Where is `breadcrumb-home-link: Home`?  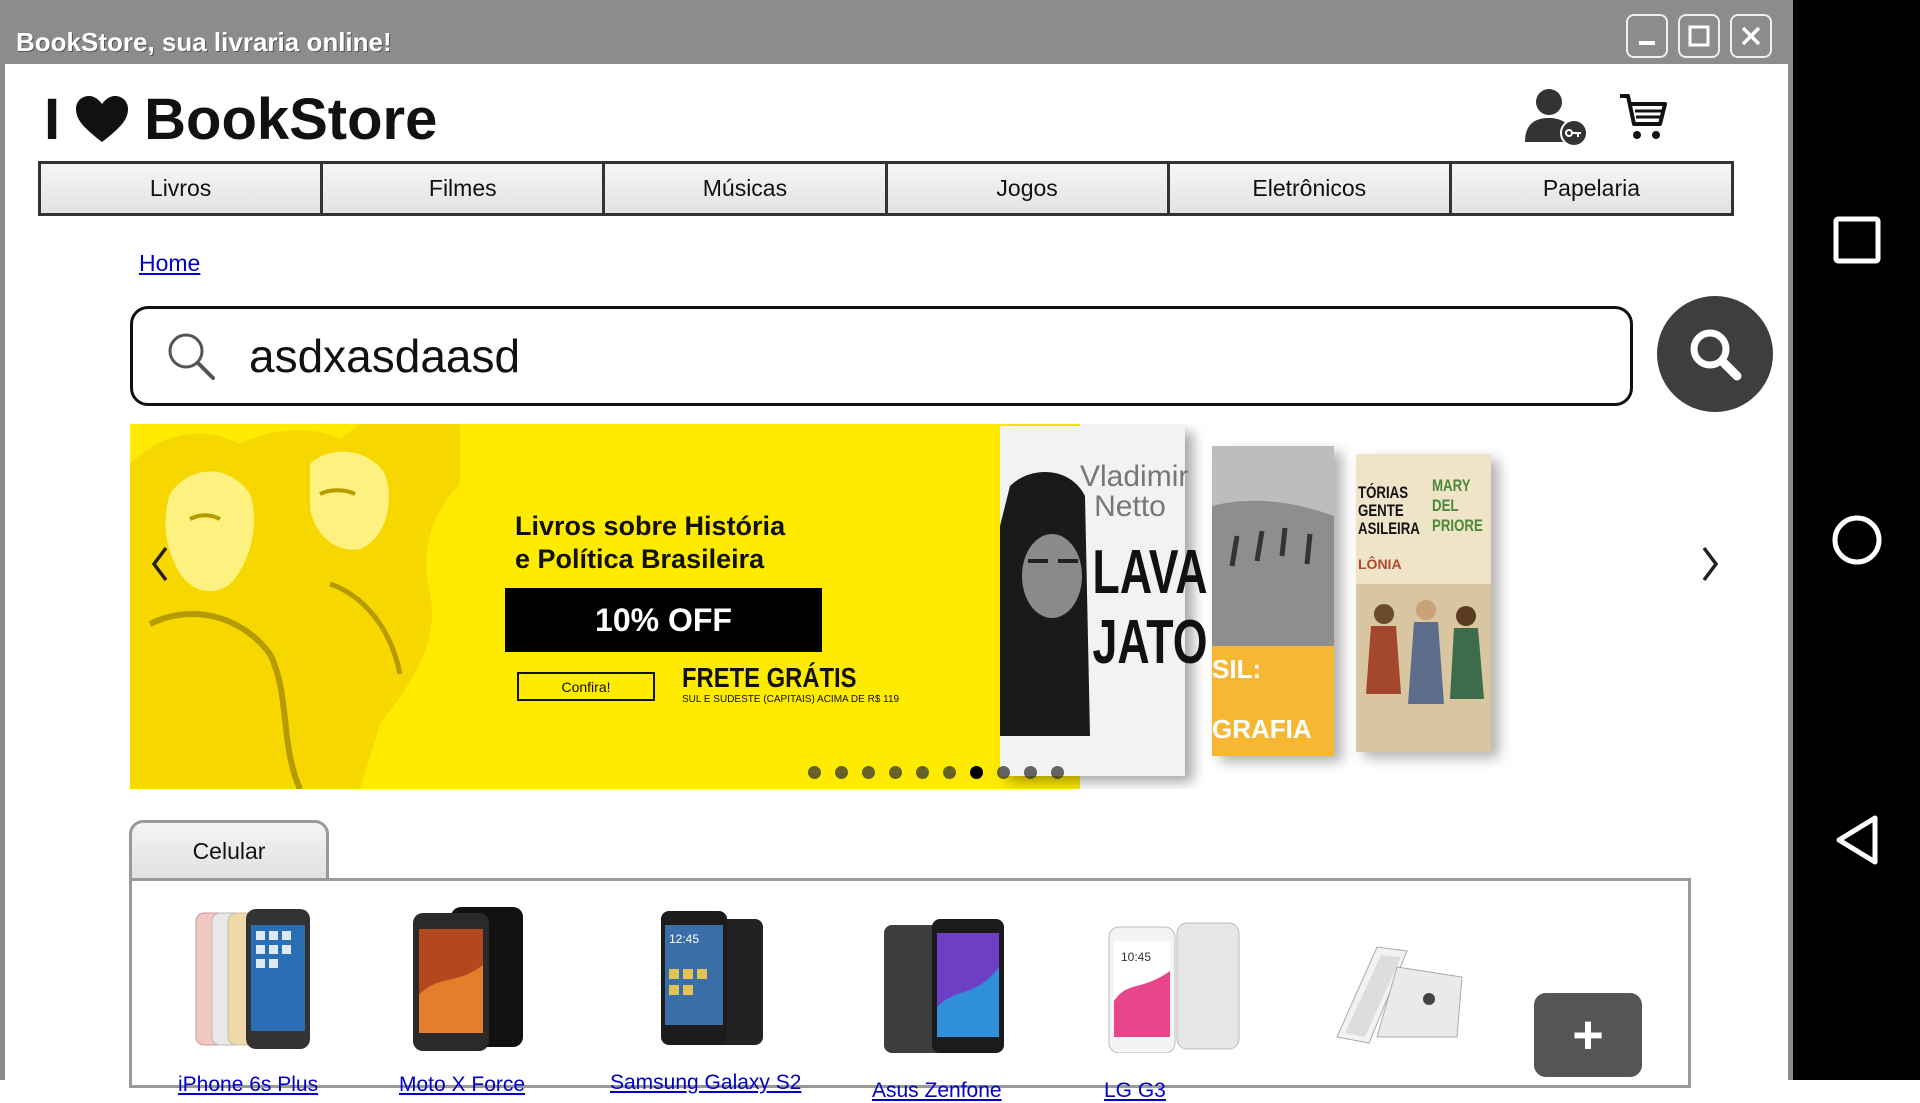 breadcrumb-home-link: Home is located at coordinates (169, 263).